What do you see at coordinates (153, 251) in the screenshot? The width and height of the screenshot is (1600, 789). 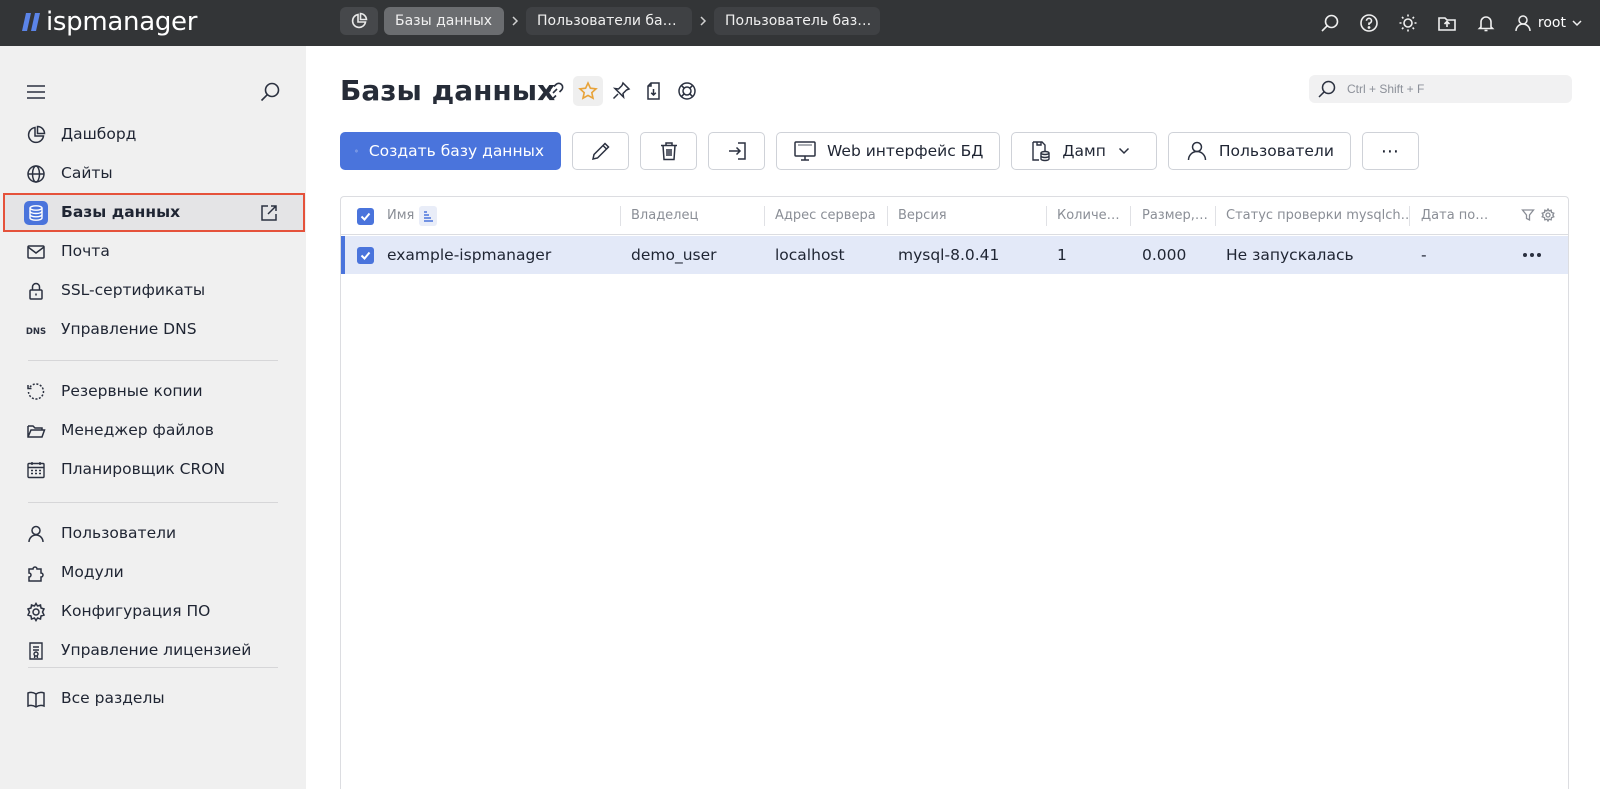 I see `sidebar-item-mail: Почта` at bounding box center [153, 251].